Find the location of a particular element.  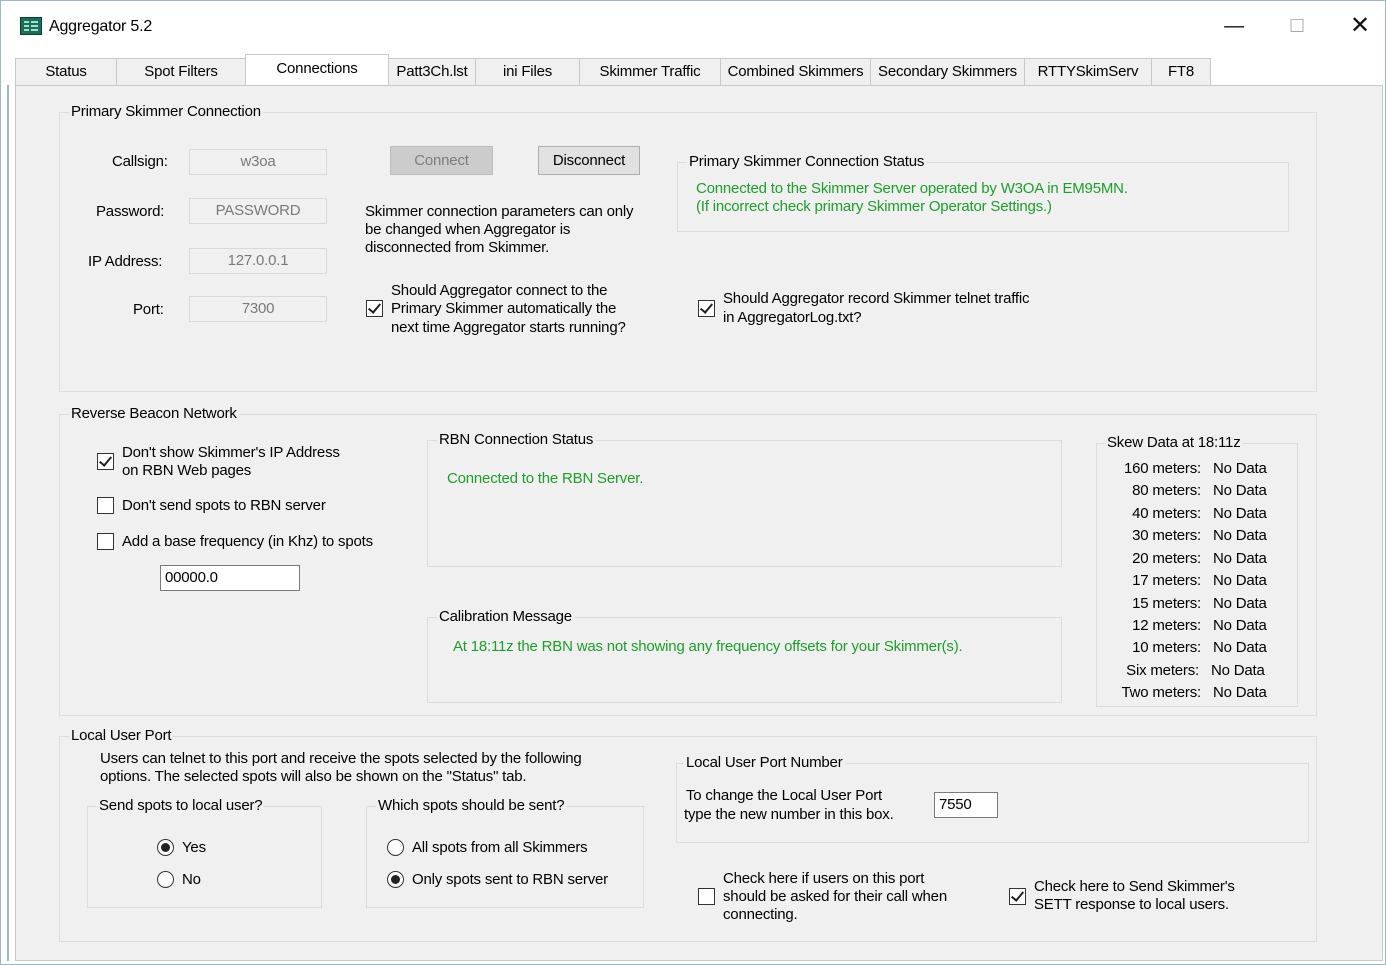

close-icon: ✕ is located at coordinates (1360, 26).